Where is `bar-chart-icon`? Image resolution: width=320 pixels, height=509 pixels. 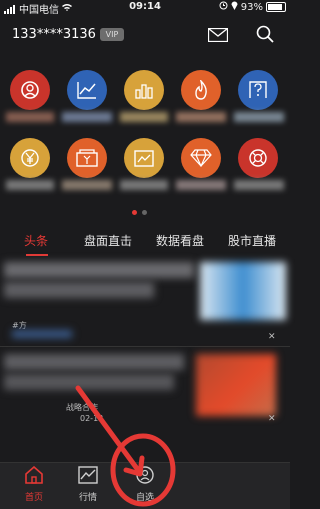
bar-chart-icon is located at coordinates (144, 91).